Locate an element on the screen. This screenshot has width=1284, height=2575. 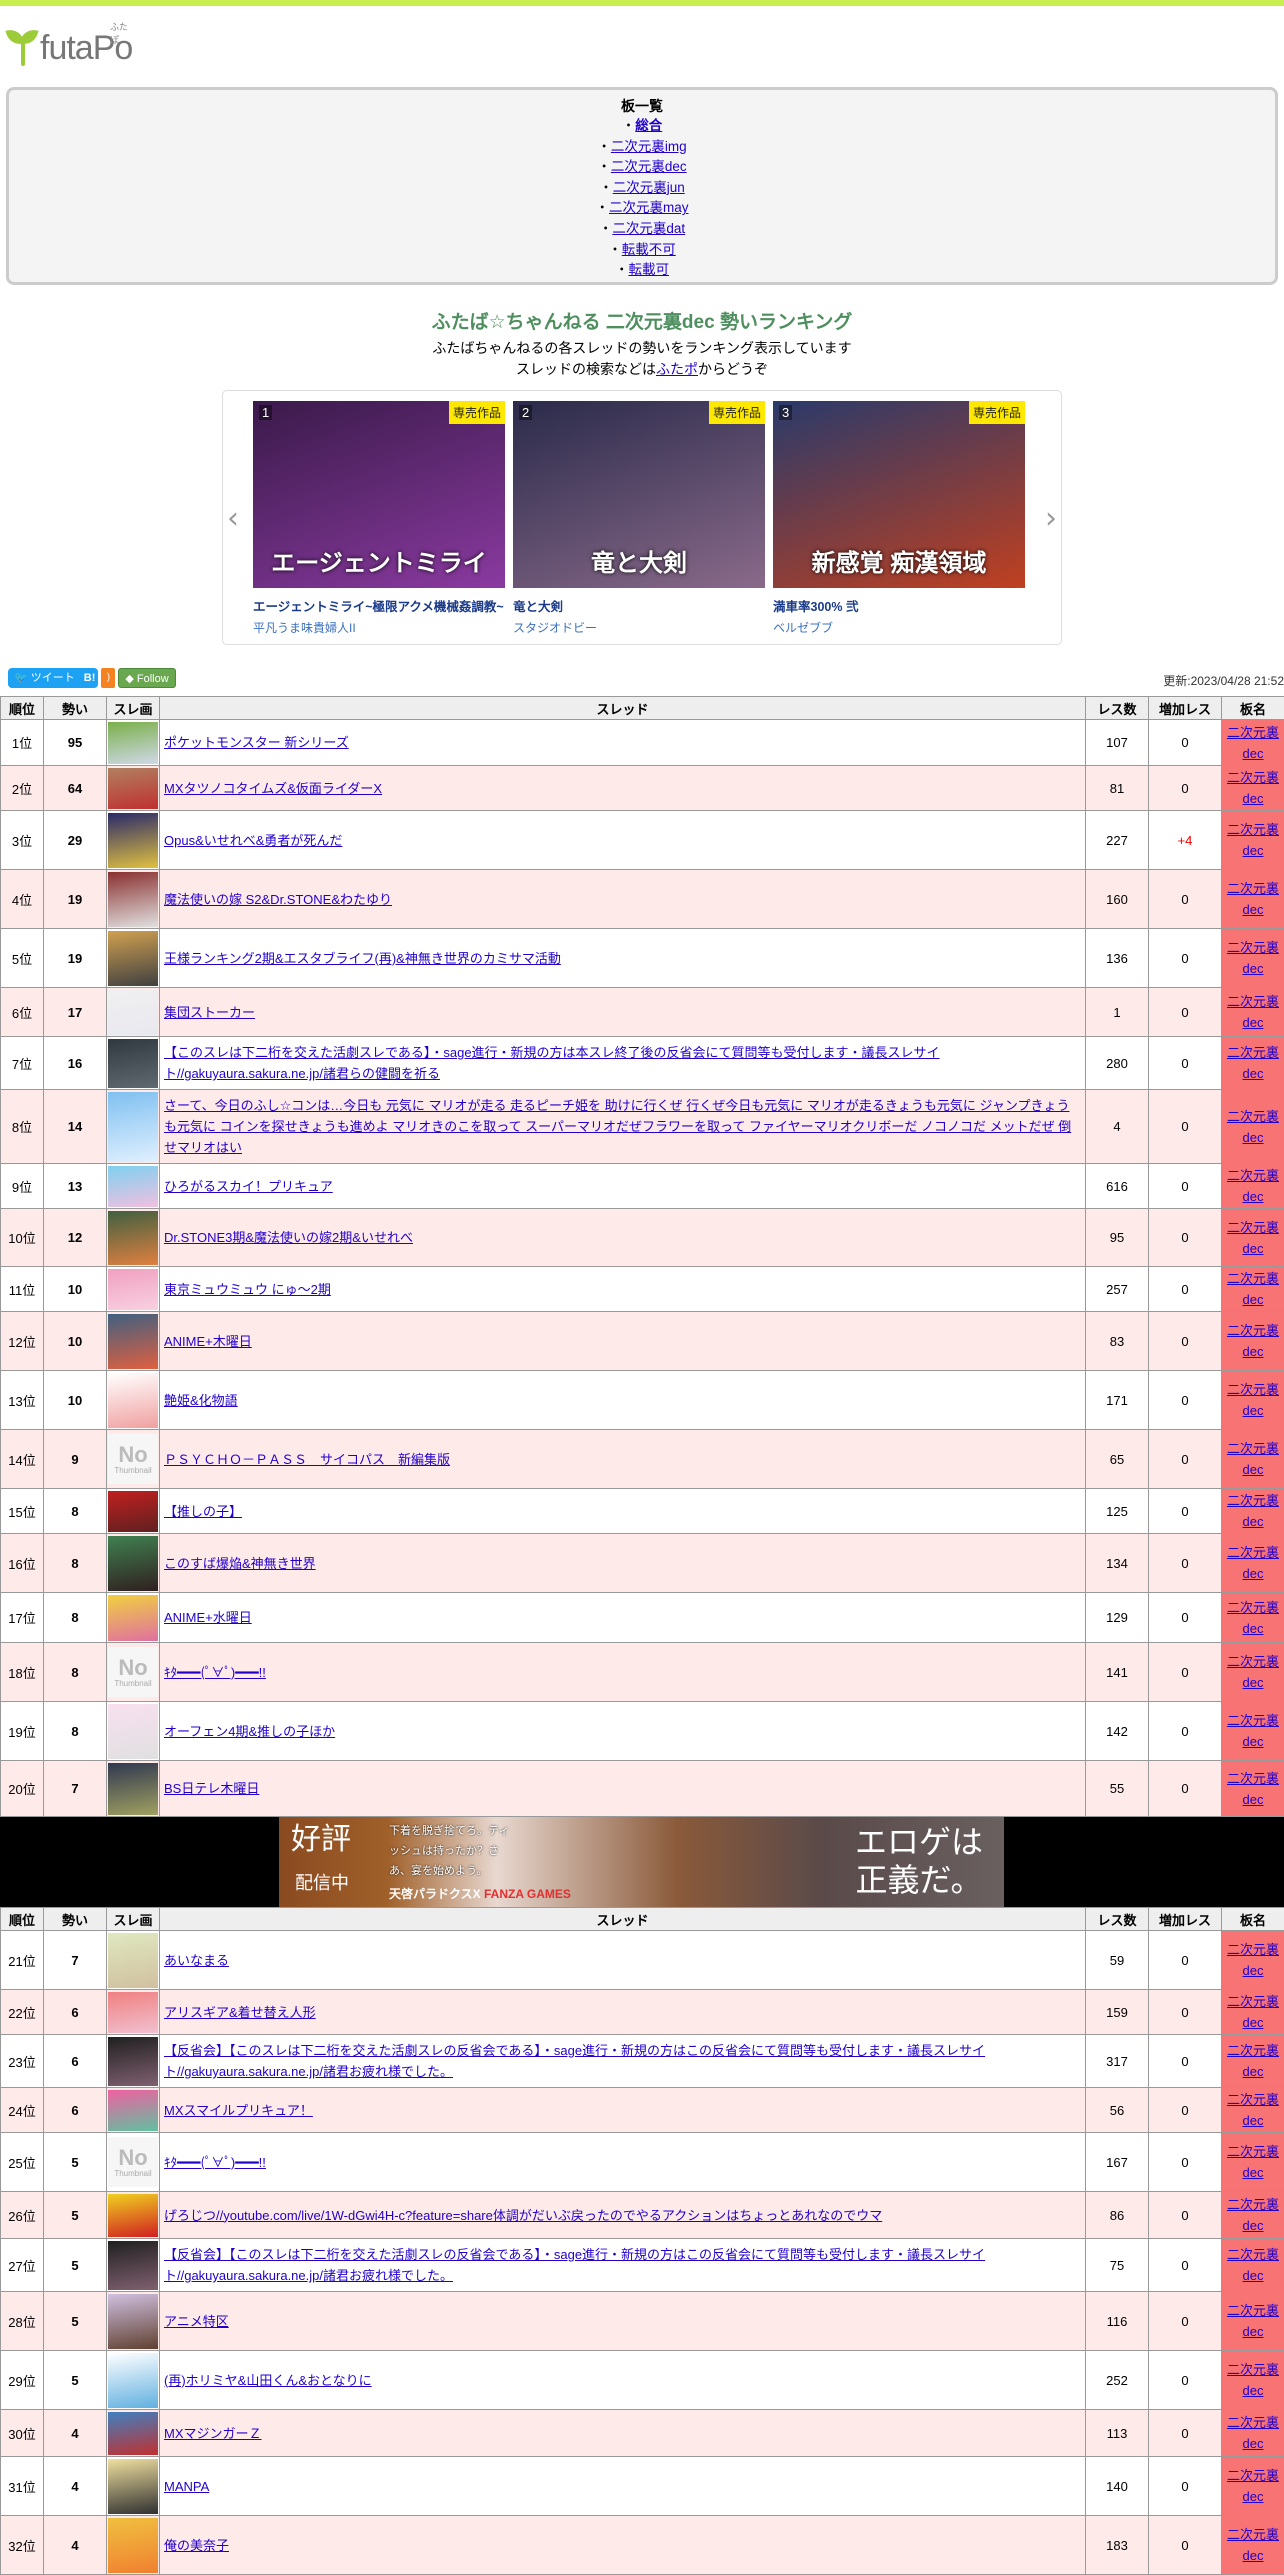
board-link-3: 二次元裏jun is located at coordinates (649, 187).